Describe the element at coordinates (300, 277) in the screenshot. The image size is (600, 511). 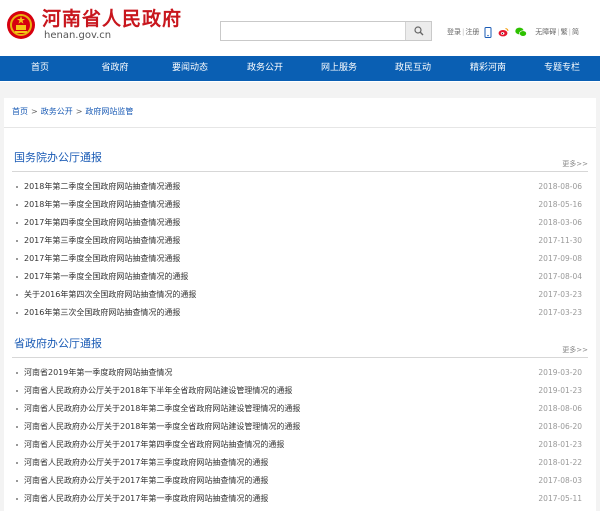
I see `list-item: 2017年第一季度全国政府网站抽查情况的通报 2017-08-04` at that location.